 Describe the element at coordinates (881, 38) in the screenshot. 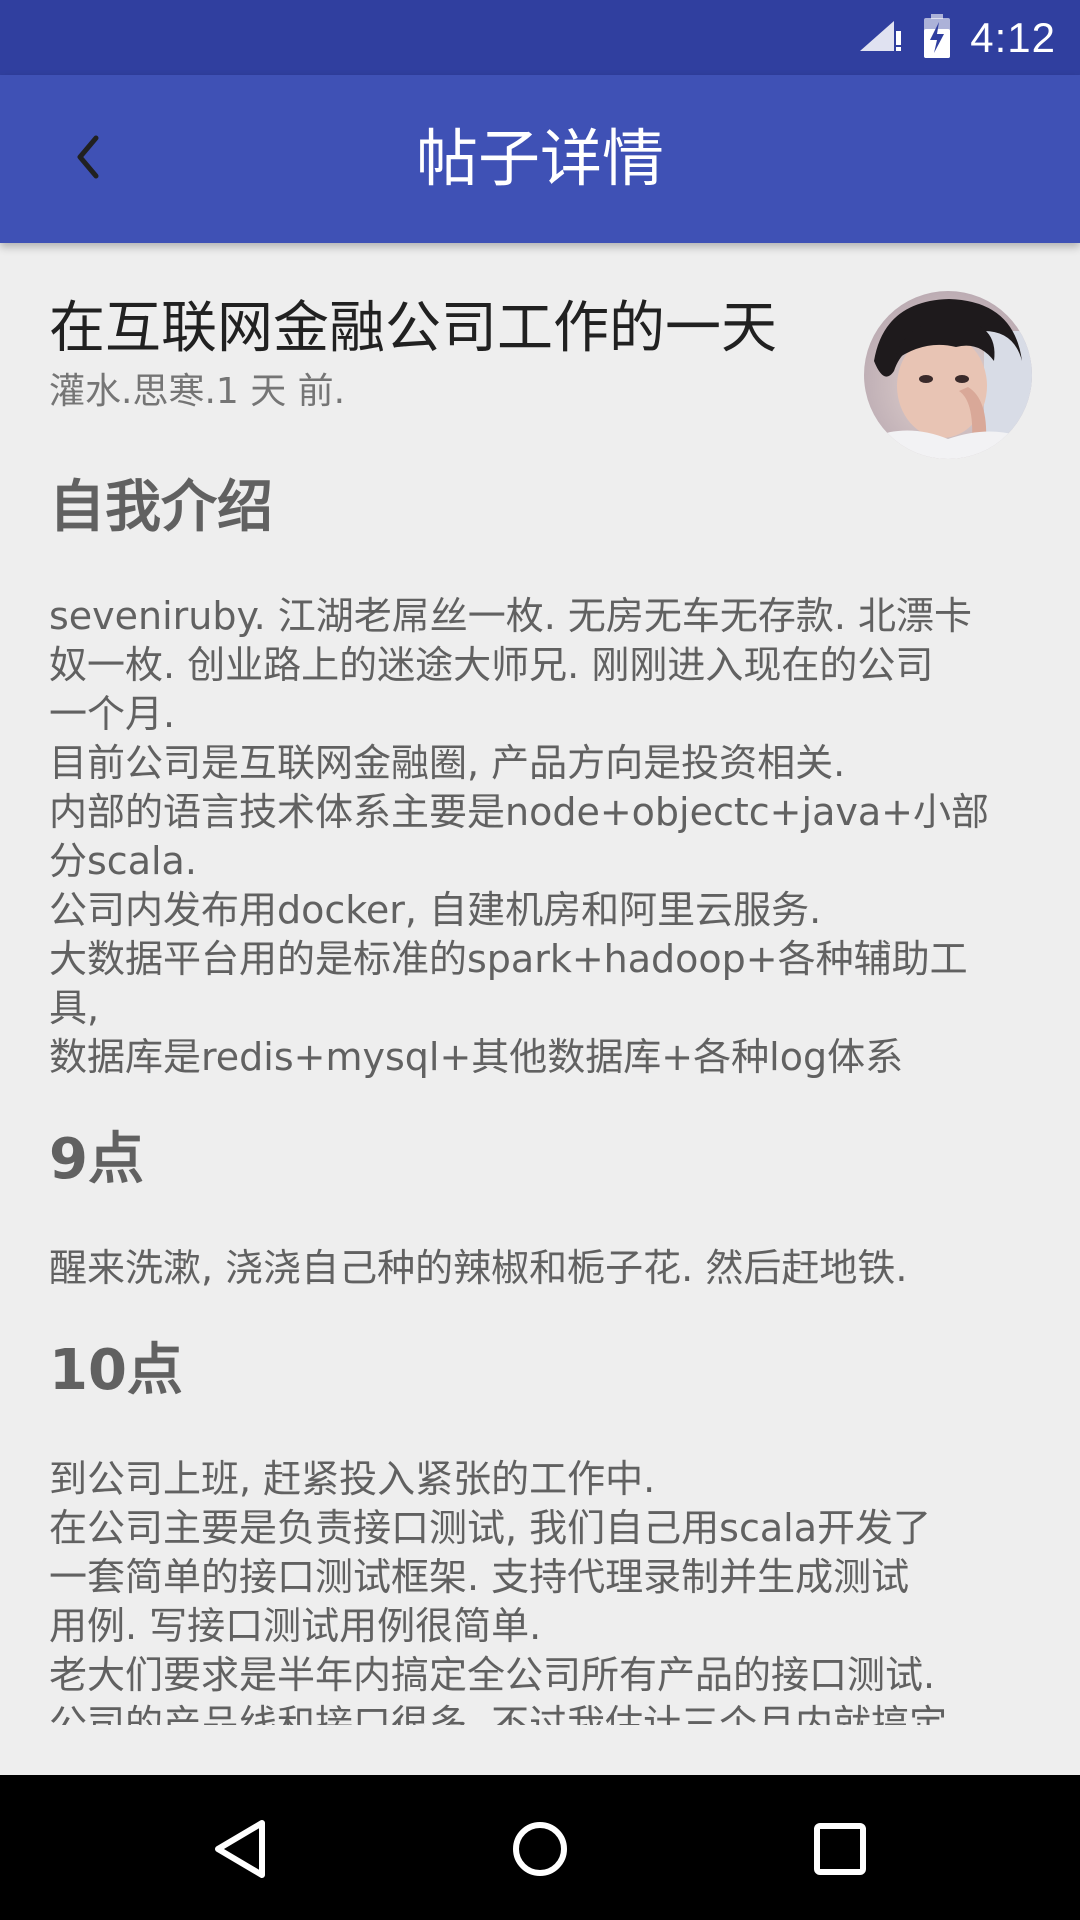

I see `signal-icon` at that location.